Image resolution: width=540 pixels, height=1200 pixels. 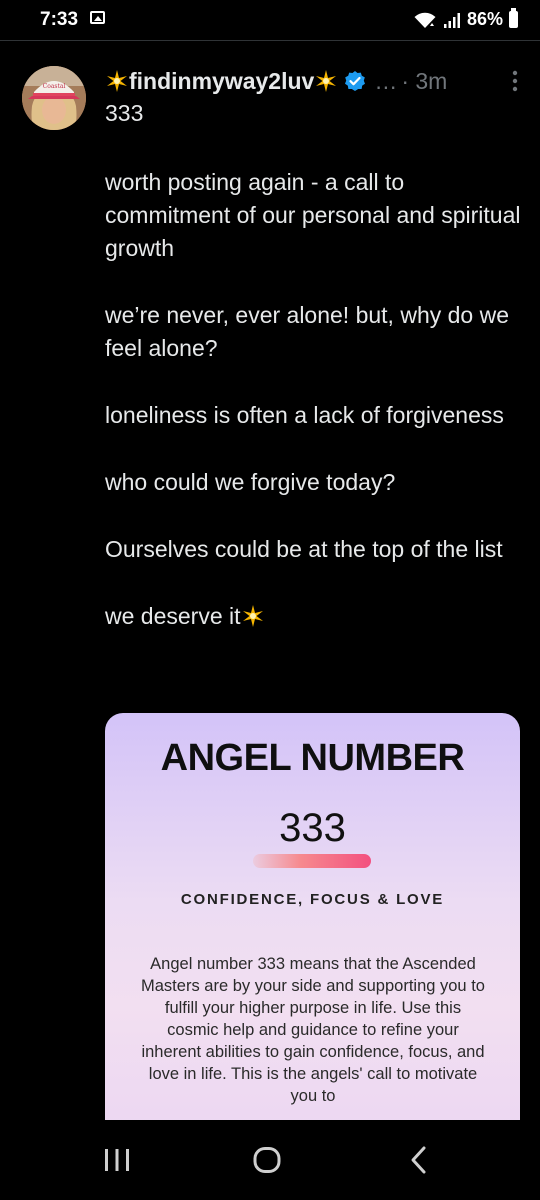 I want to click on status-bar: 7:33 86%, so click(x=270, y=20).